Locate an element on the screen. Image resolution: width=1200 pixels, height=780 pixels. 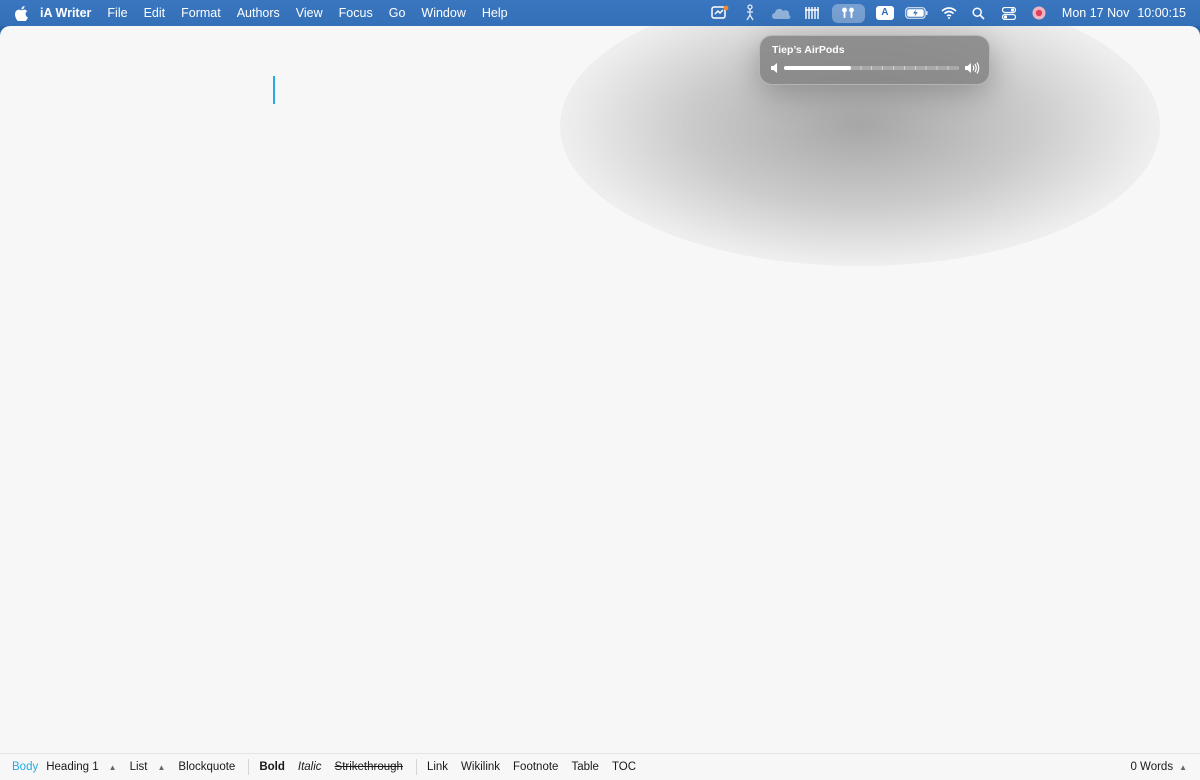
menu-help: Help is located at coordinates (495, 13).